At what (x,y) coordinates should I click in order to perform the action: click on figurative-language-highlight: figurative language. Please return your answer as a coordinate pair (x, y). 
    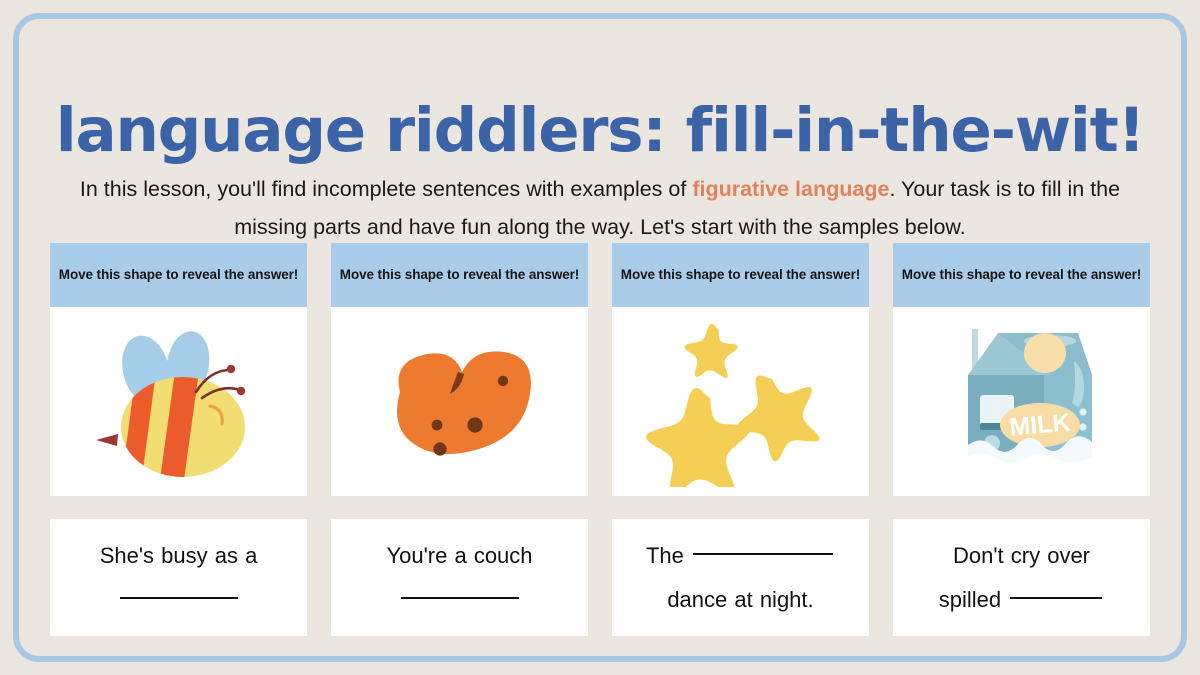
    Looking at the image, I should click on (791, 188).